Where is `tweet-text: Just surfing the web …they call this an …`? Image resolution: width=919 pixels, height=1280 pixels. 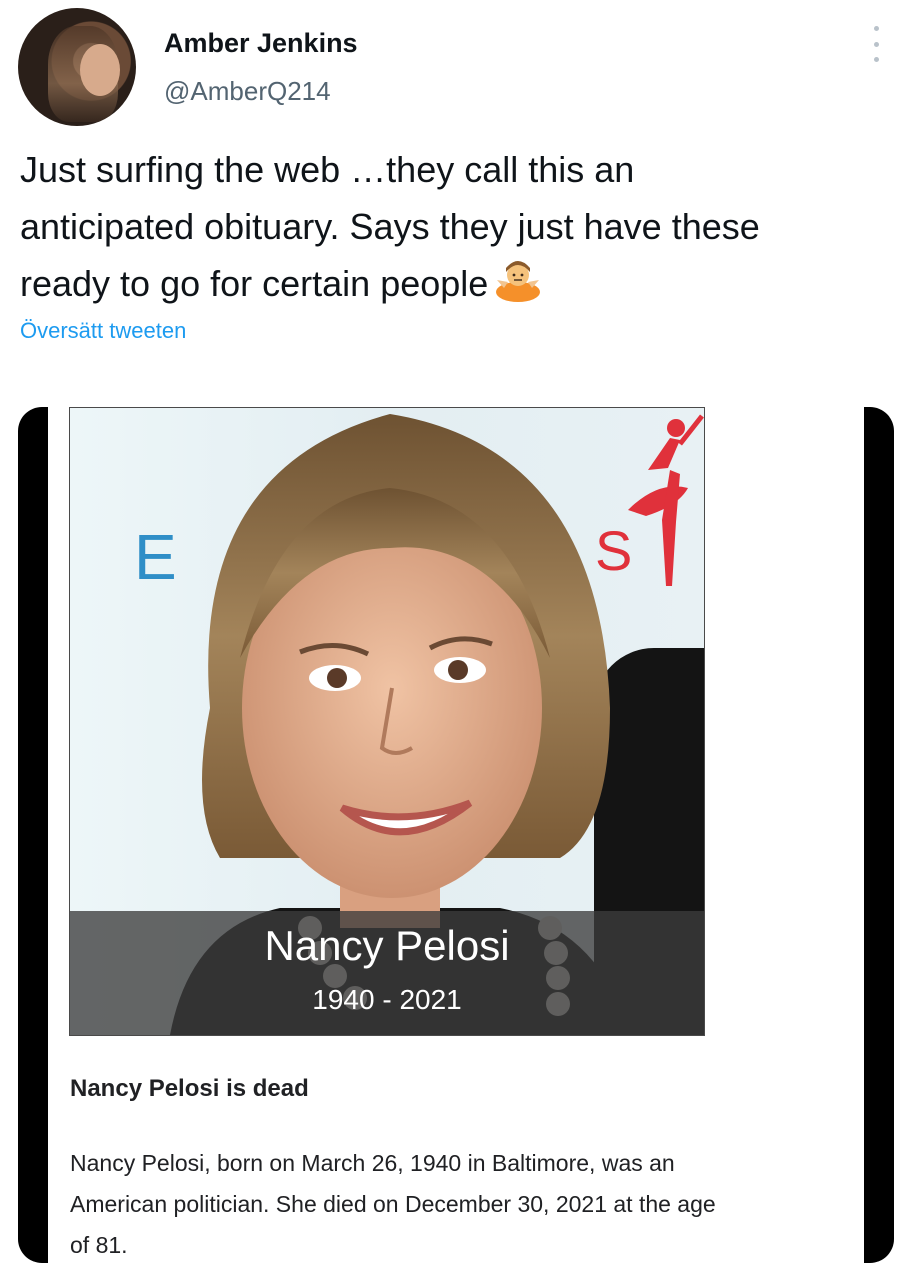
tweet-text: Just surfing the web …they call this an … is located at coordinates (462, 226).